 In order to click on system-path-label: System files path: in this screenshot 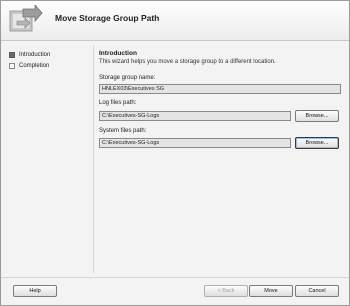, I will do `click(123, 131)`.